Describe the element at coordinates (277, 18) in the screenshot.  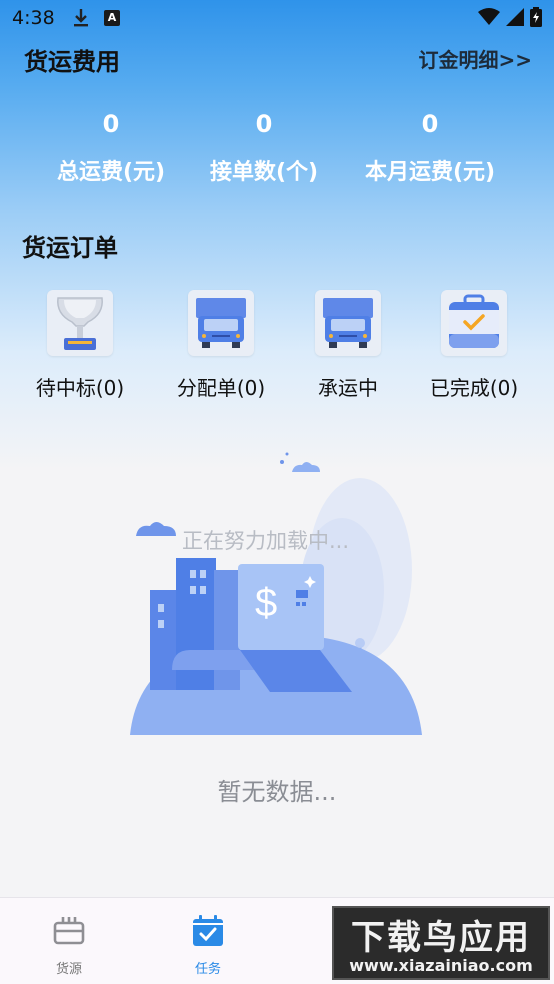
I see `status-bar: 4:38 A` at that location.